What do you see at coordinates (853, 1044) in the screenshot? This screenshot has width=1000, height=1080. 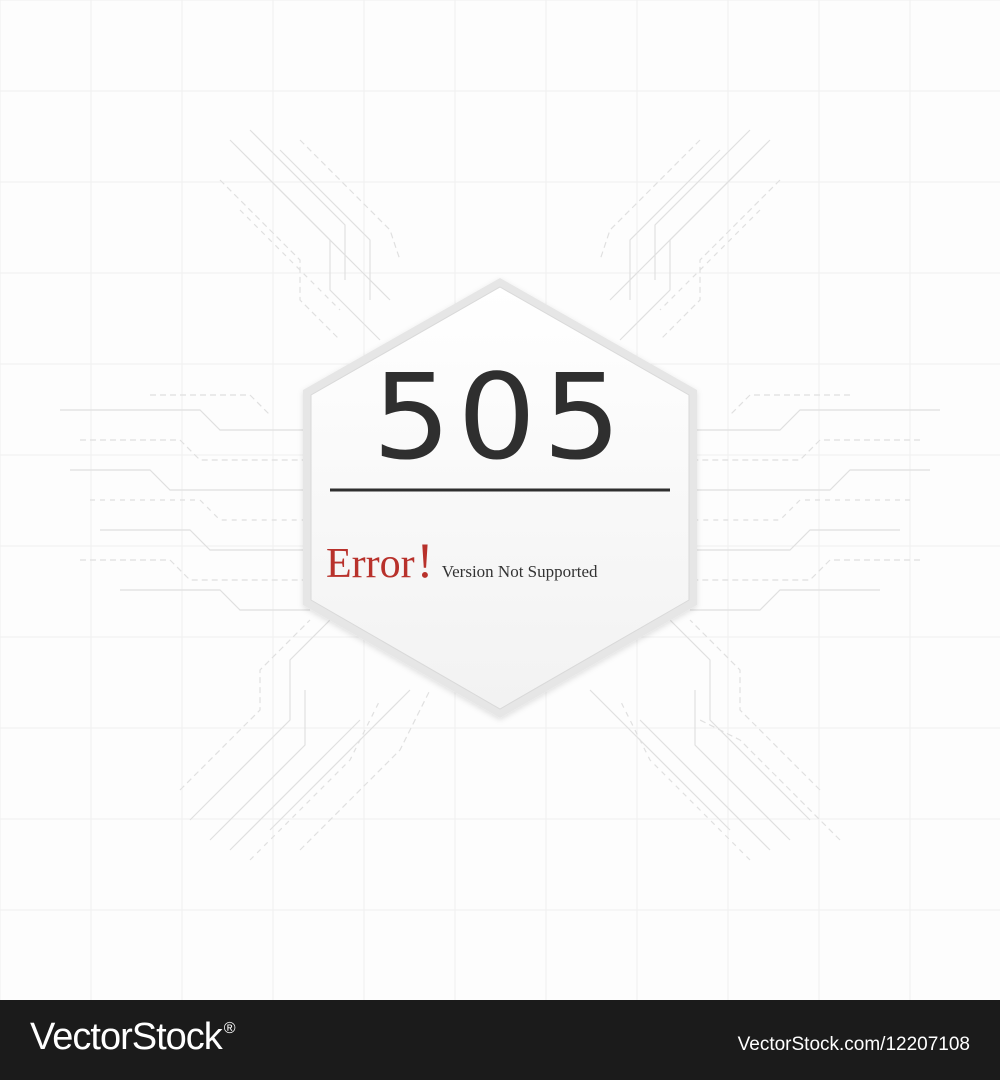 I see `stock-id: VectorStock.com/12207108` at bounding box center [853, 1044].